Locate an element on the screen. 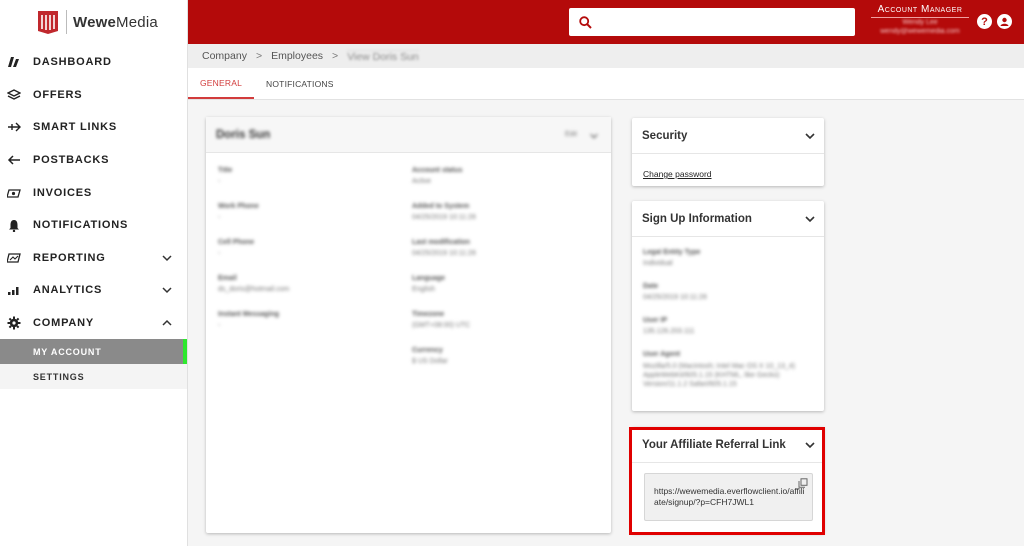  signup-info-title: Sign Up Information is located at coordinates (697, 218).